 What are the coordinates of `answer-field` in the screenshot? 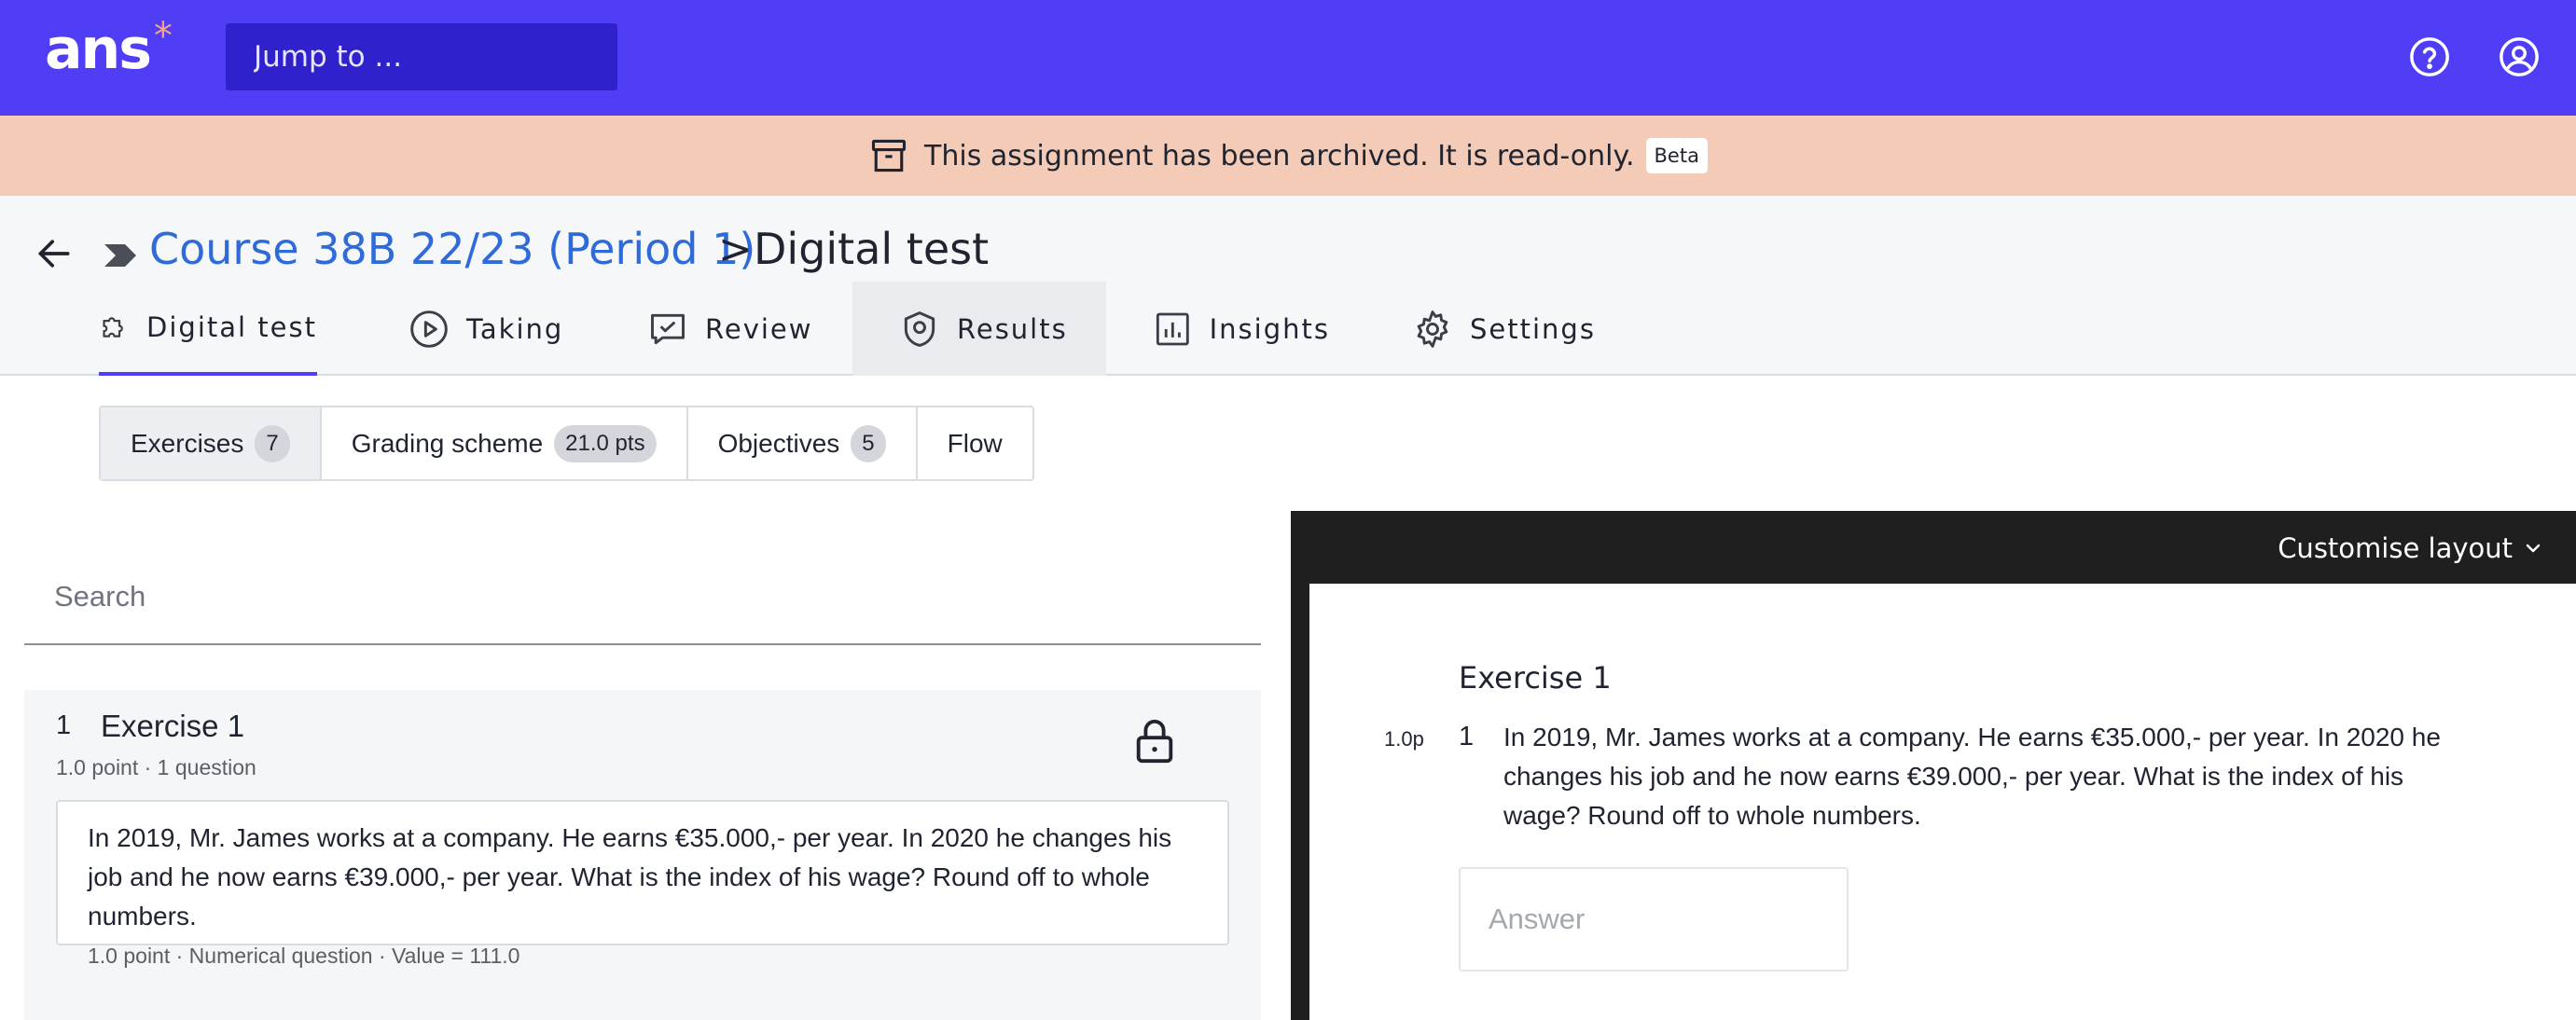 It's located at (1654, 919).